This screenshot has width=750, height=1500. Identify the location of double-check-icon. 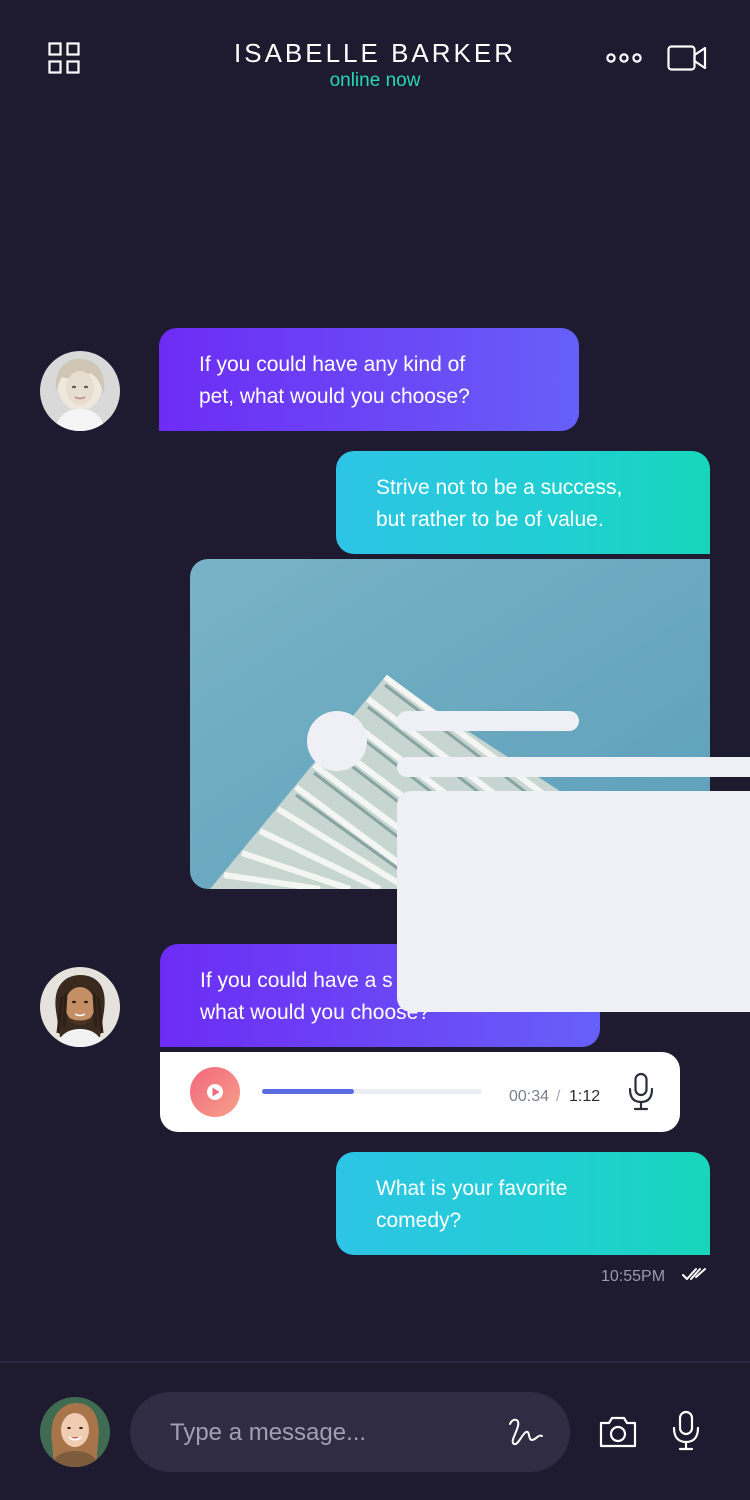
(695, 1274).